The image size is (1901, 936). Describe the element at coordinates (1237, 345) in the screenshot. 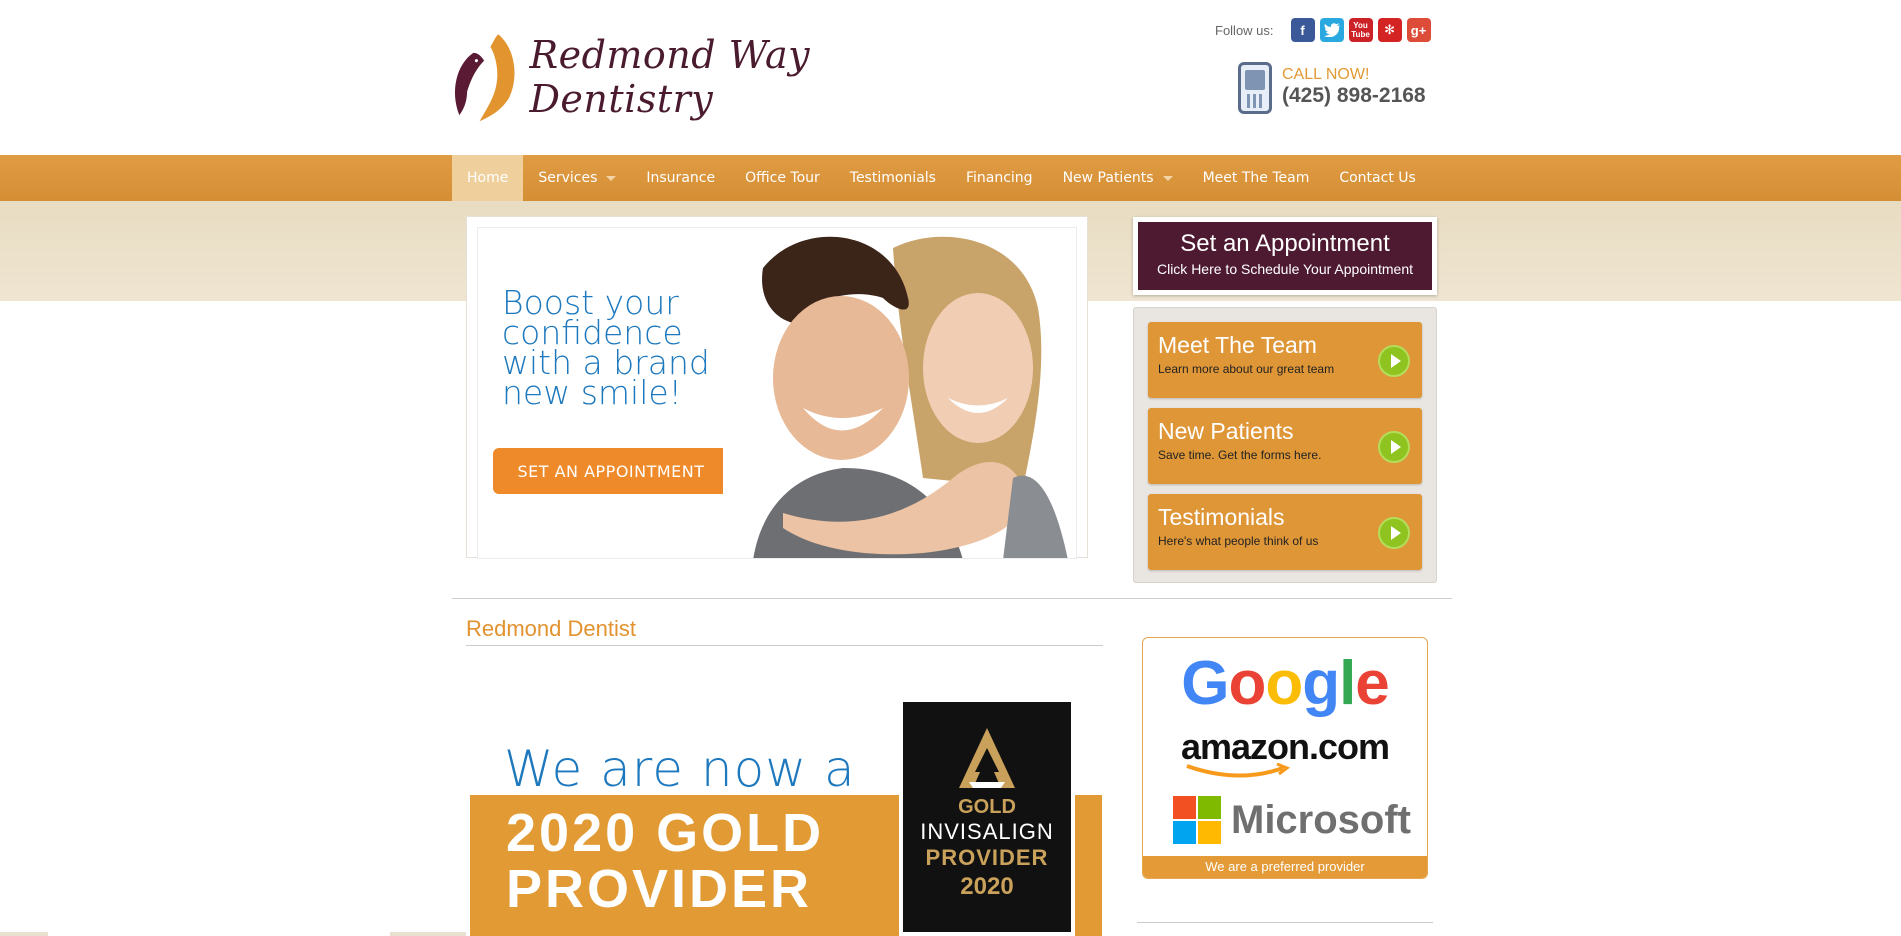

I see `quick-link-title: Meet The Team` at that location.